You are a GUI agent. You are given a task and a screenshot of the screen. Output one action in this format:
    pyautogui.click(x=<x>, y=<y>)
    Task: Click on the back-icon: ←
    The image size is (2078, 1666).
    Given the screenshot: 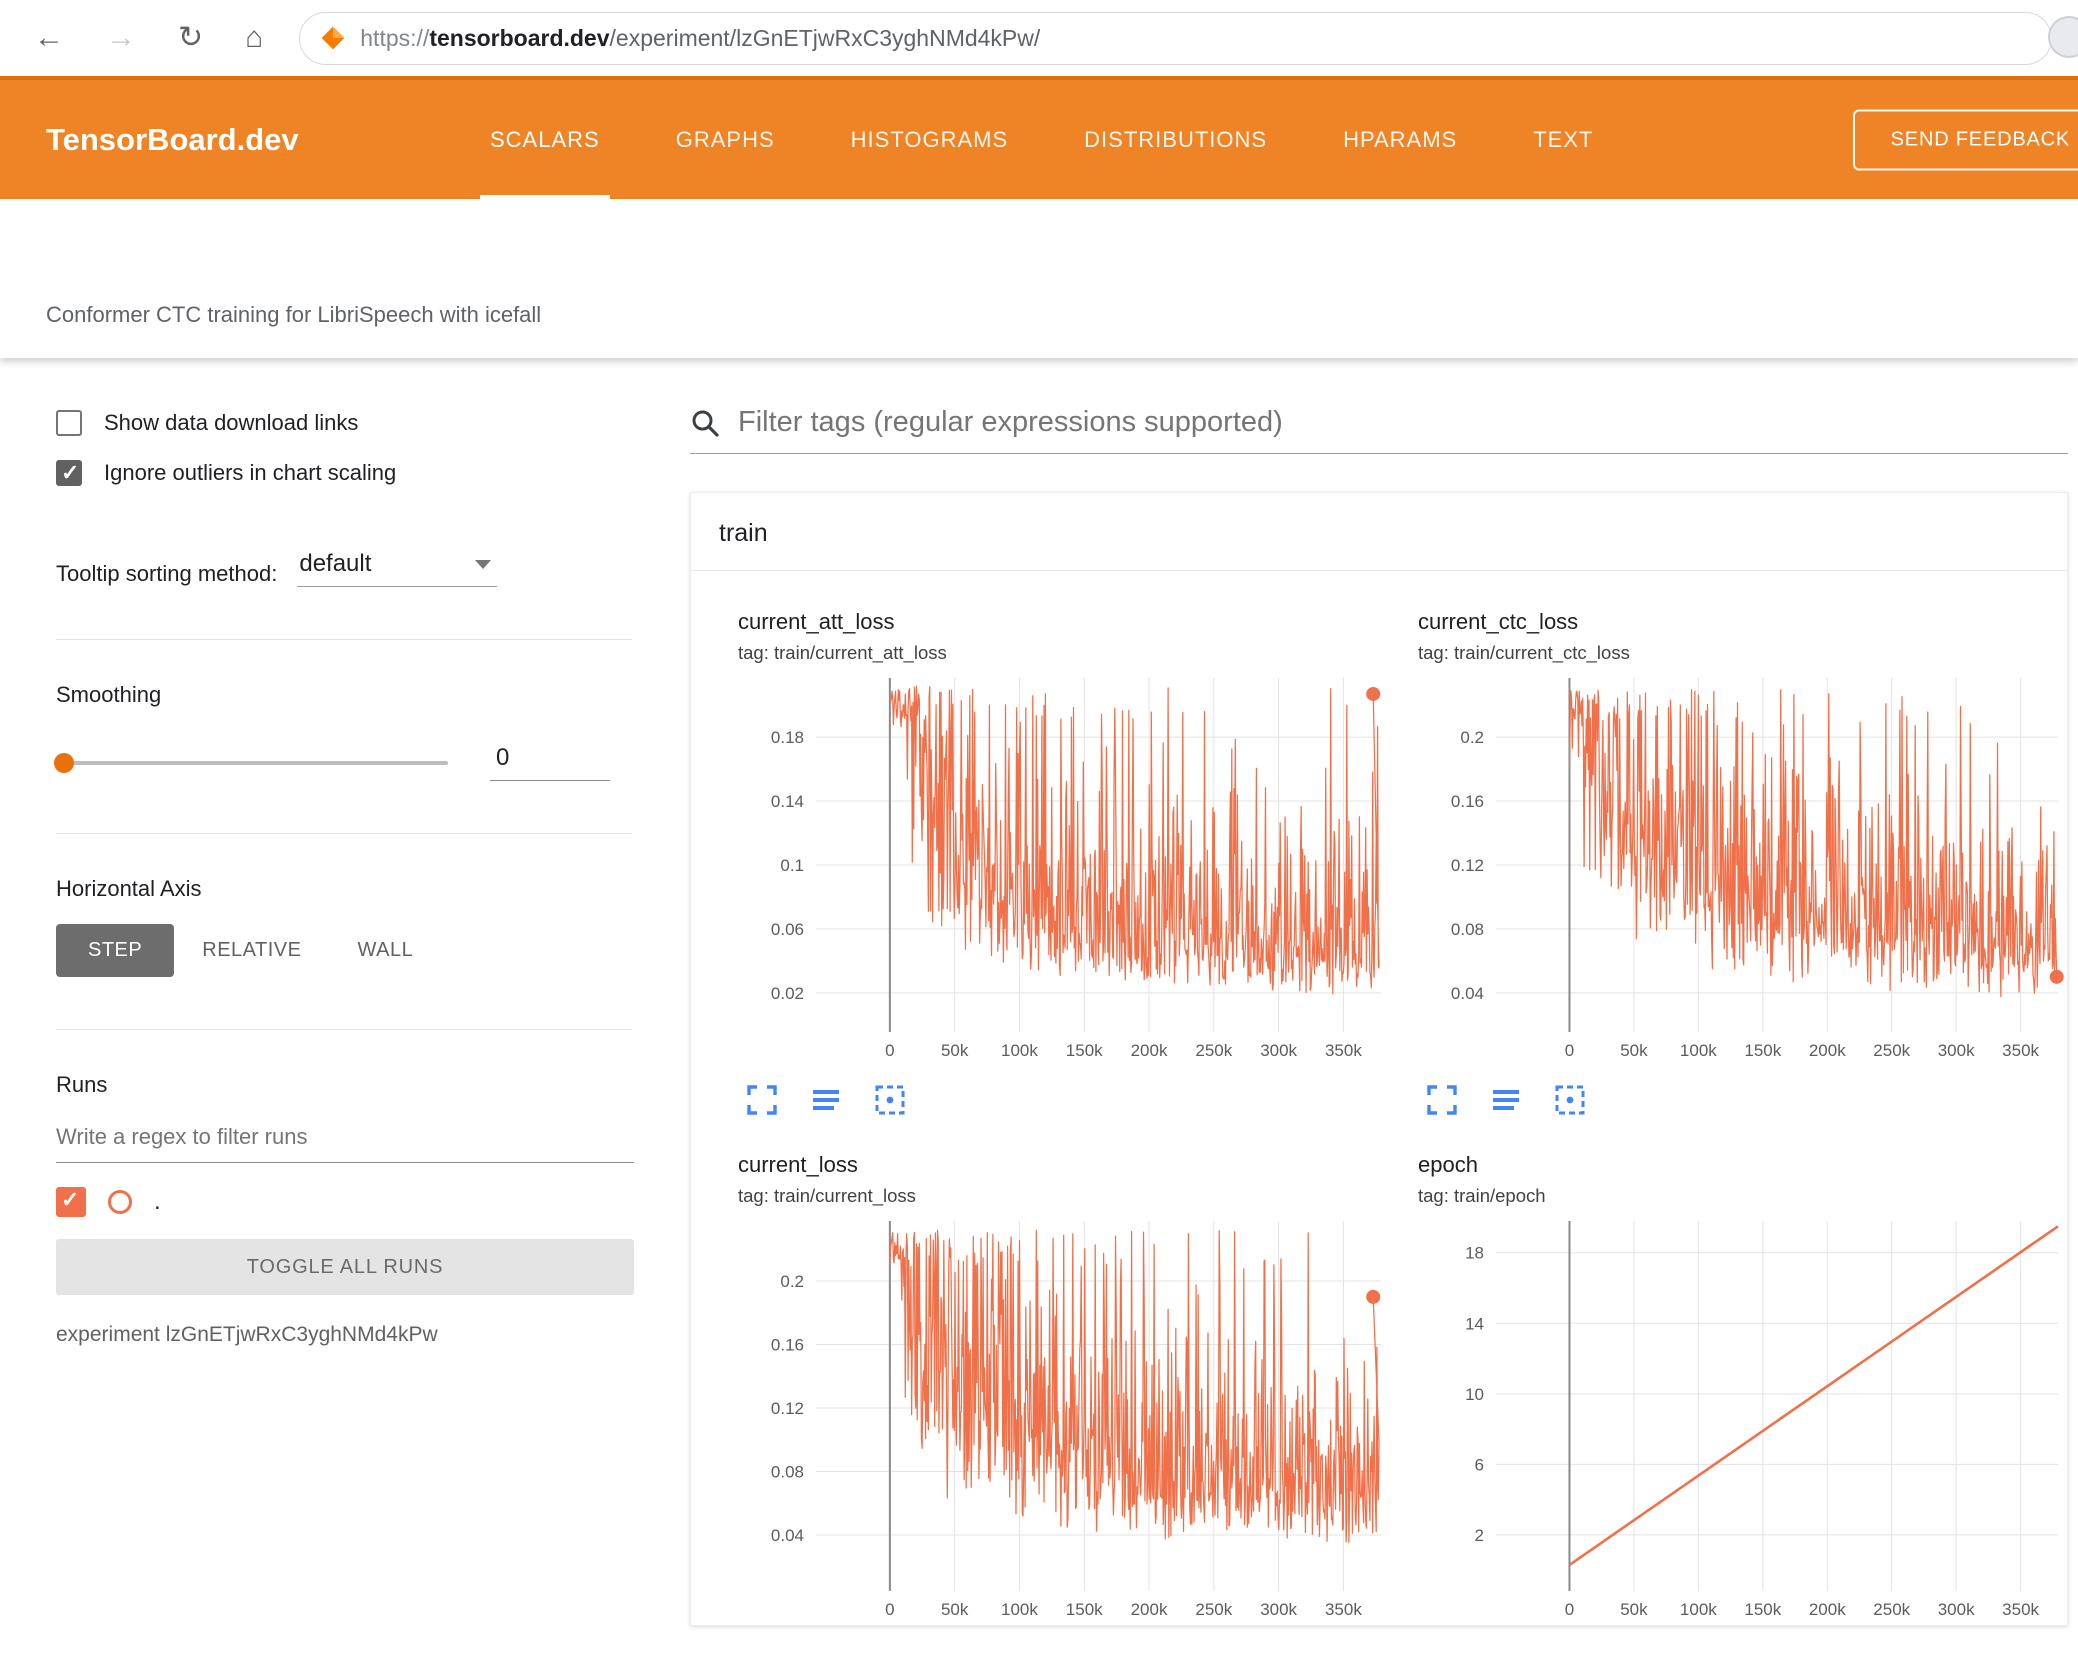 What is the action you would take?
    pyautogui.click(x=49, y=38)
    